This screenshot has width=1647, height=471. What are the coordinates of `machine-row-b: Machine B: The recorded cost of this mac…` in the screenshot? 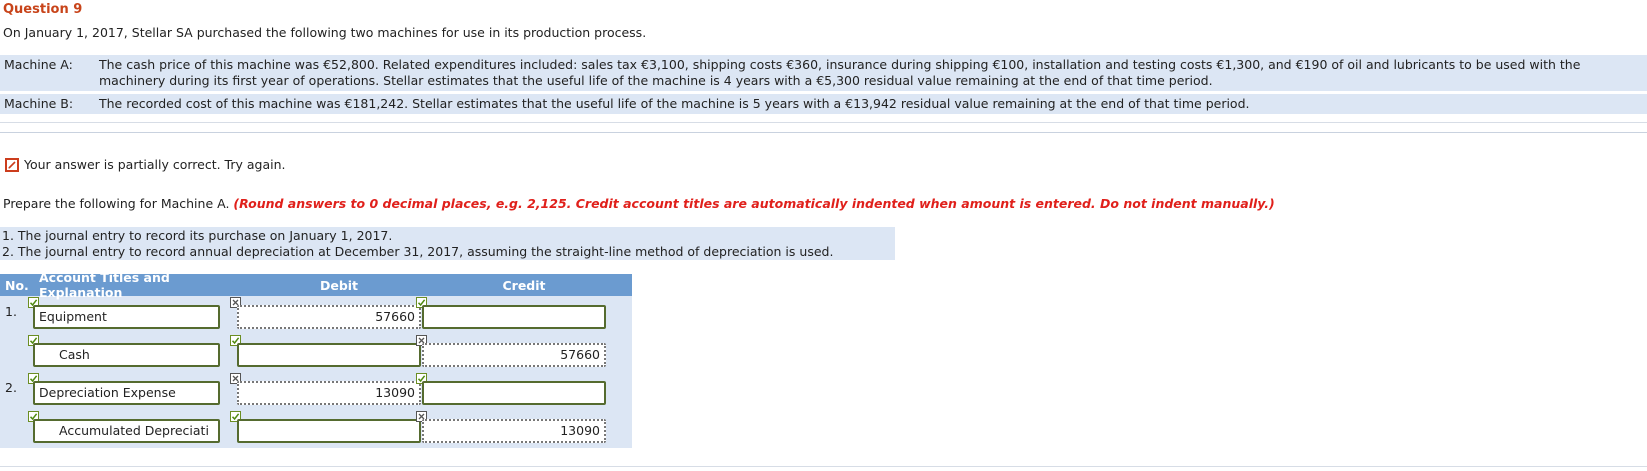 It's located at (823, 104).